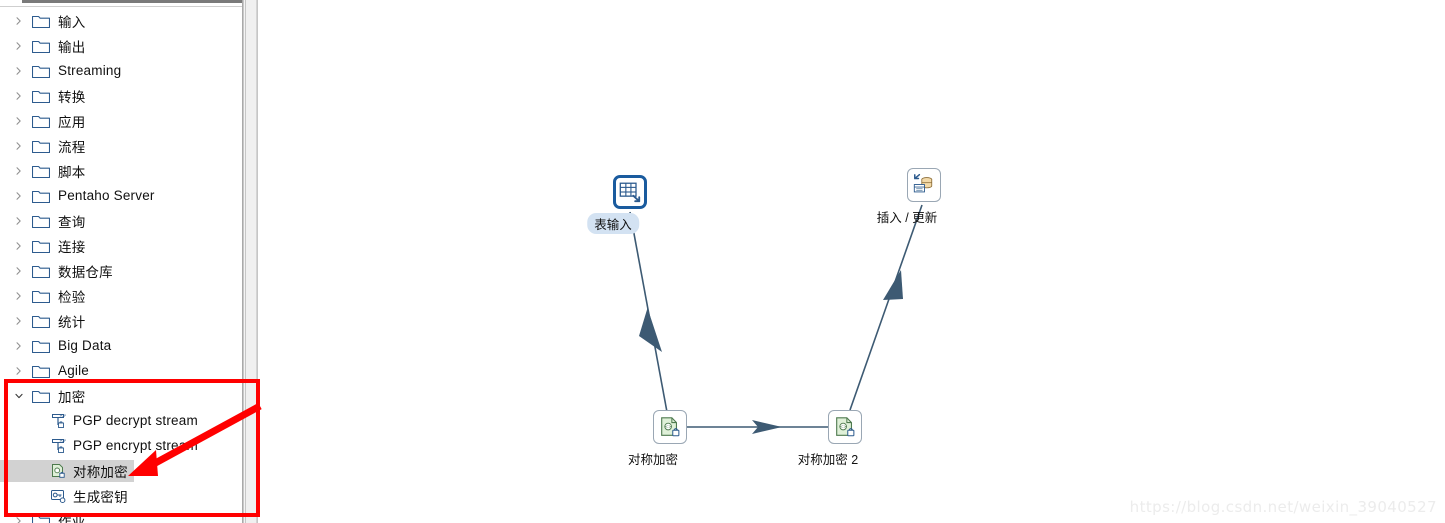  Describe the element at coordinates (121, 395) in the screenshot. I see `tree-item-15: 加密` at that location.